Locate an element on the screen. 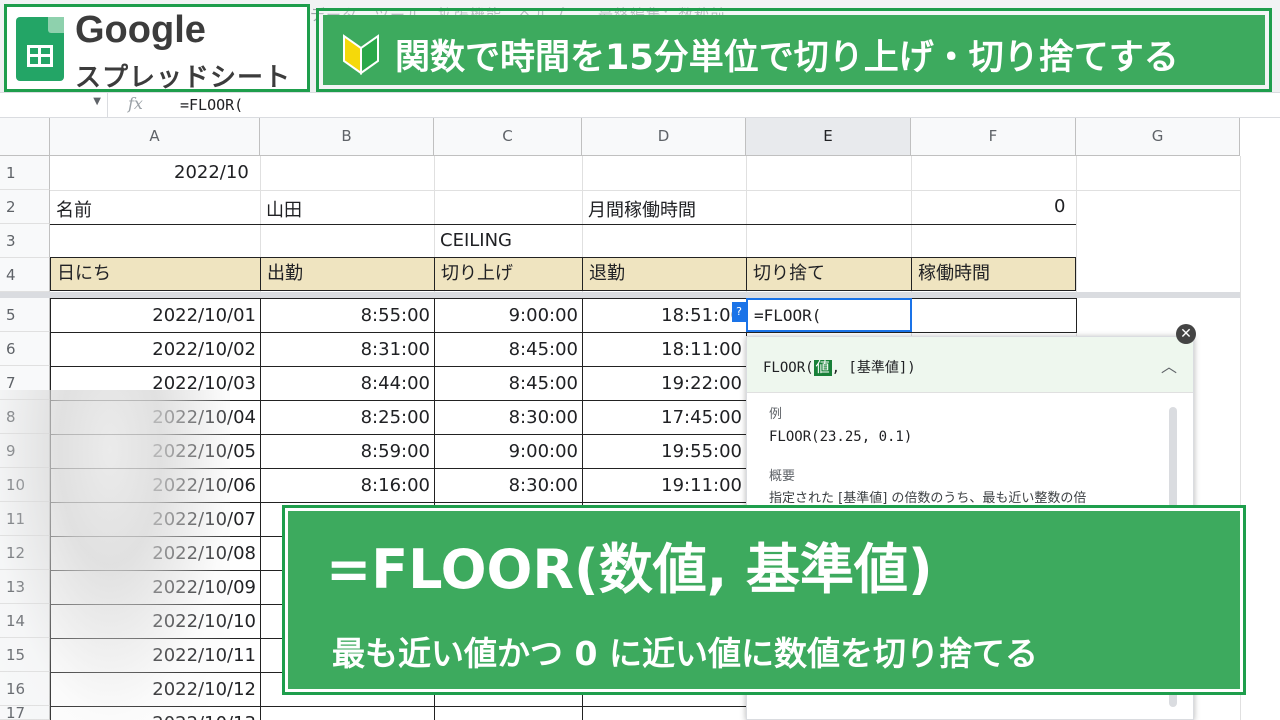 The image size is (1280, 720). cell-e5-editor: =FLOOR( is located at coordinates (829, 315).